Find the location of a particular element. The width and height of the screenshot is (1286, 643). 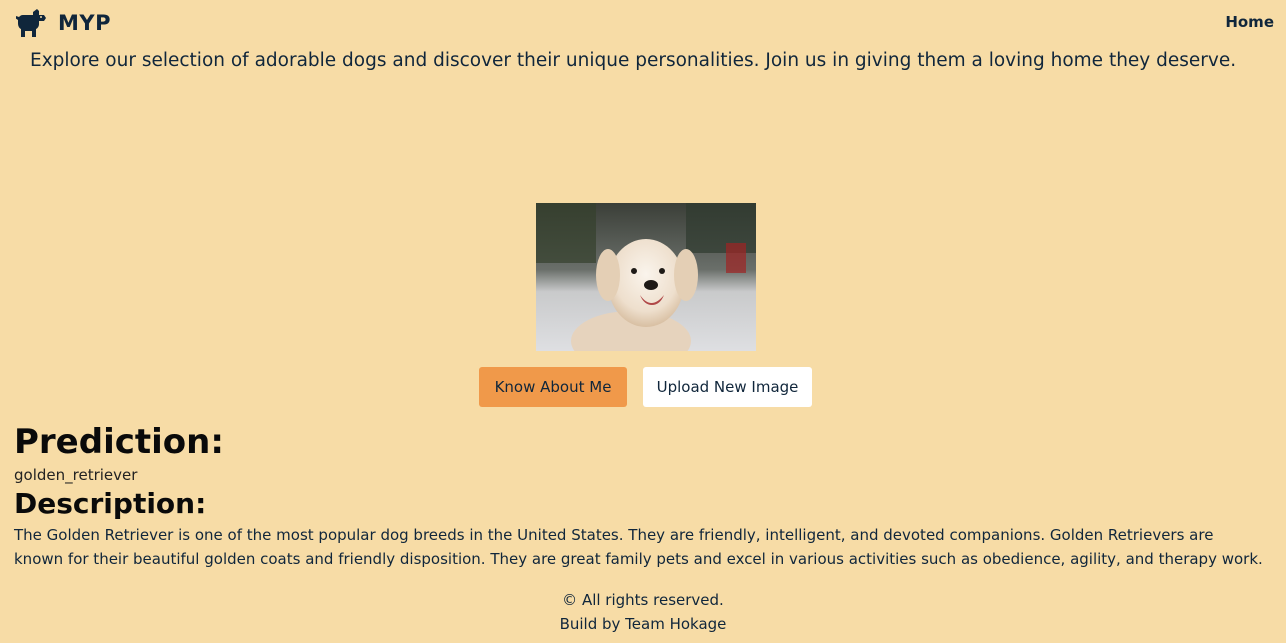

footer-credit: Build by Team Hokage is located at coordinates (643, 624).